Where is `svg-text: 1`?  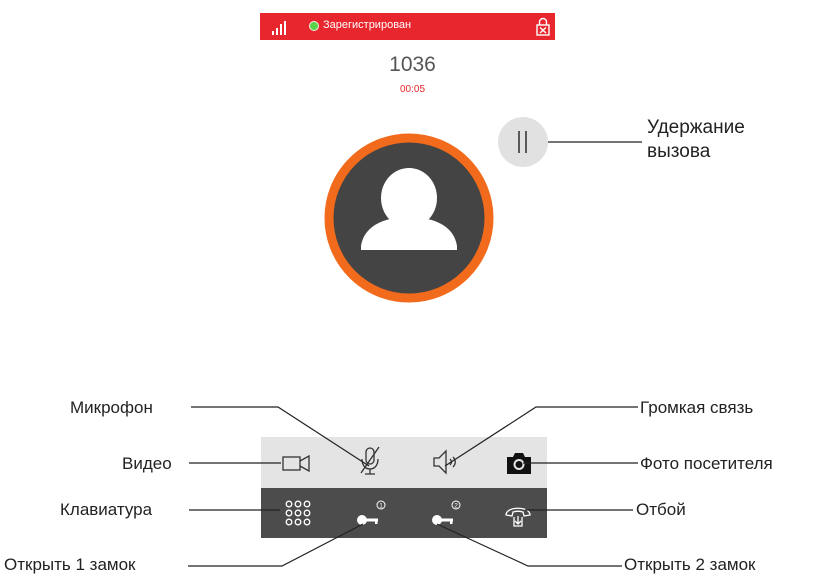
svg-text: 1 is located at coordinates (381, 506).